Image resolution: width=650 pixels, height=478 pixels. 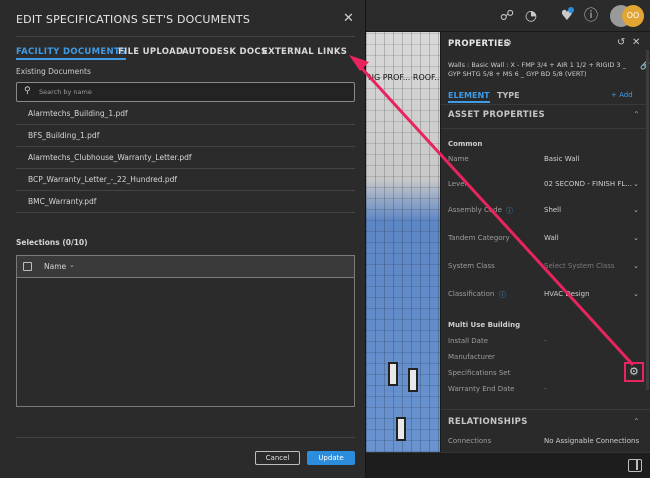 What do you see at coordinates (457, 184) in the screenshot?
I see `property-label: Level` at bounding box center [457, 184].